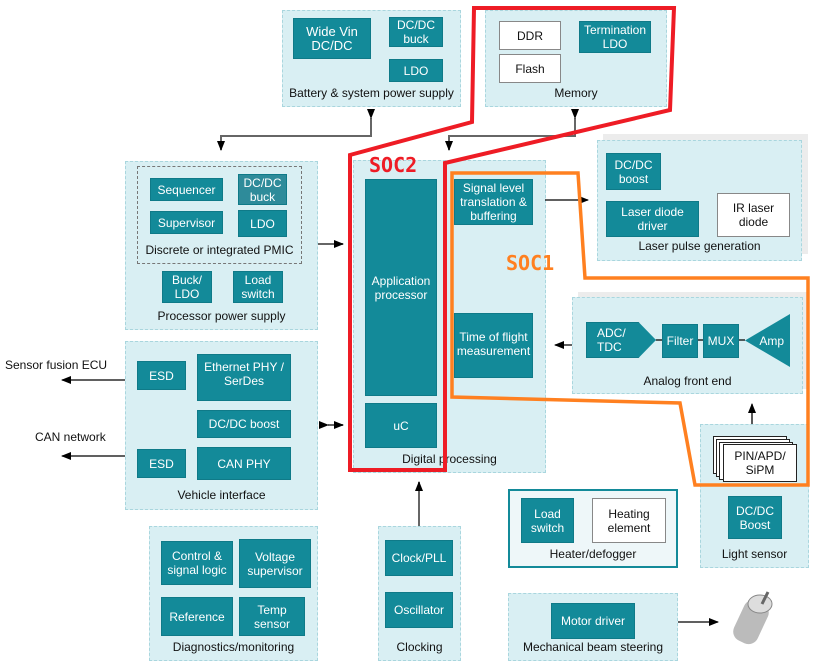 Image resolution: width=821 pixels, height=668 pixels. I want to click on soc1-label: SOC1, so click(530, 263).